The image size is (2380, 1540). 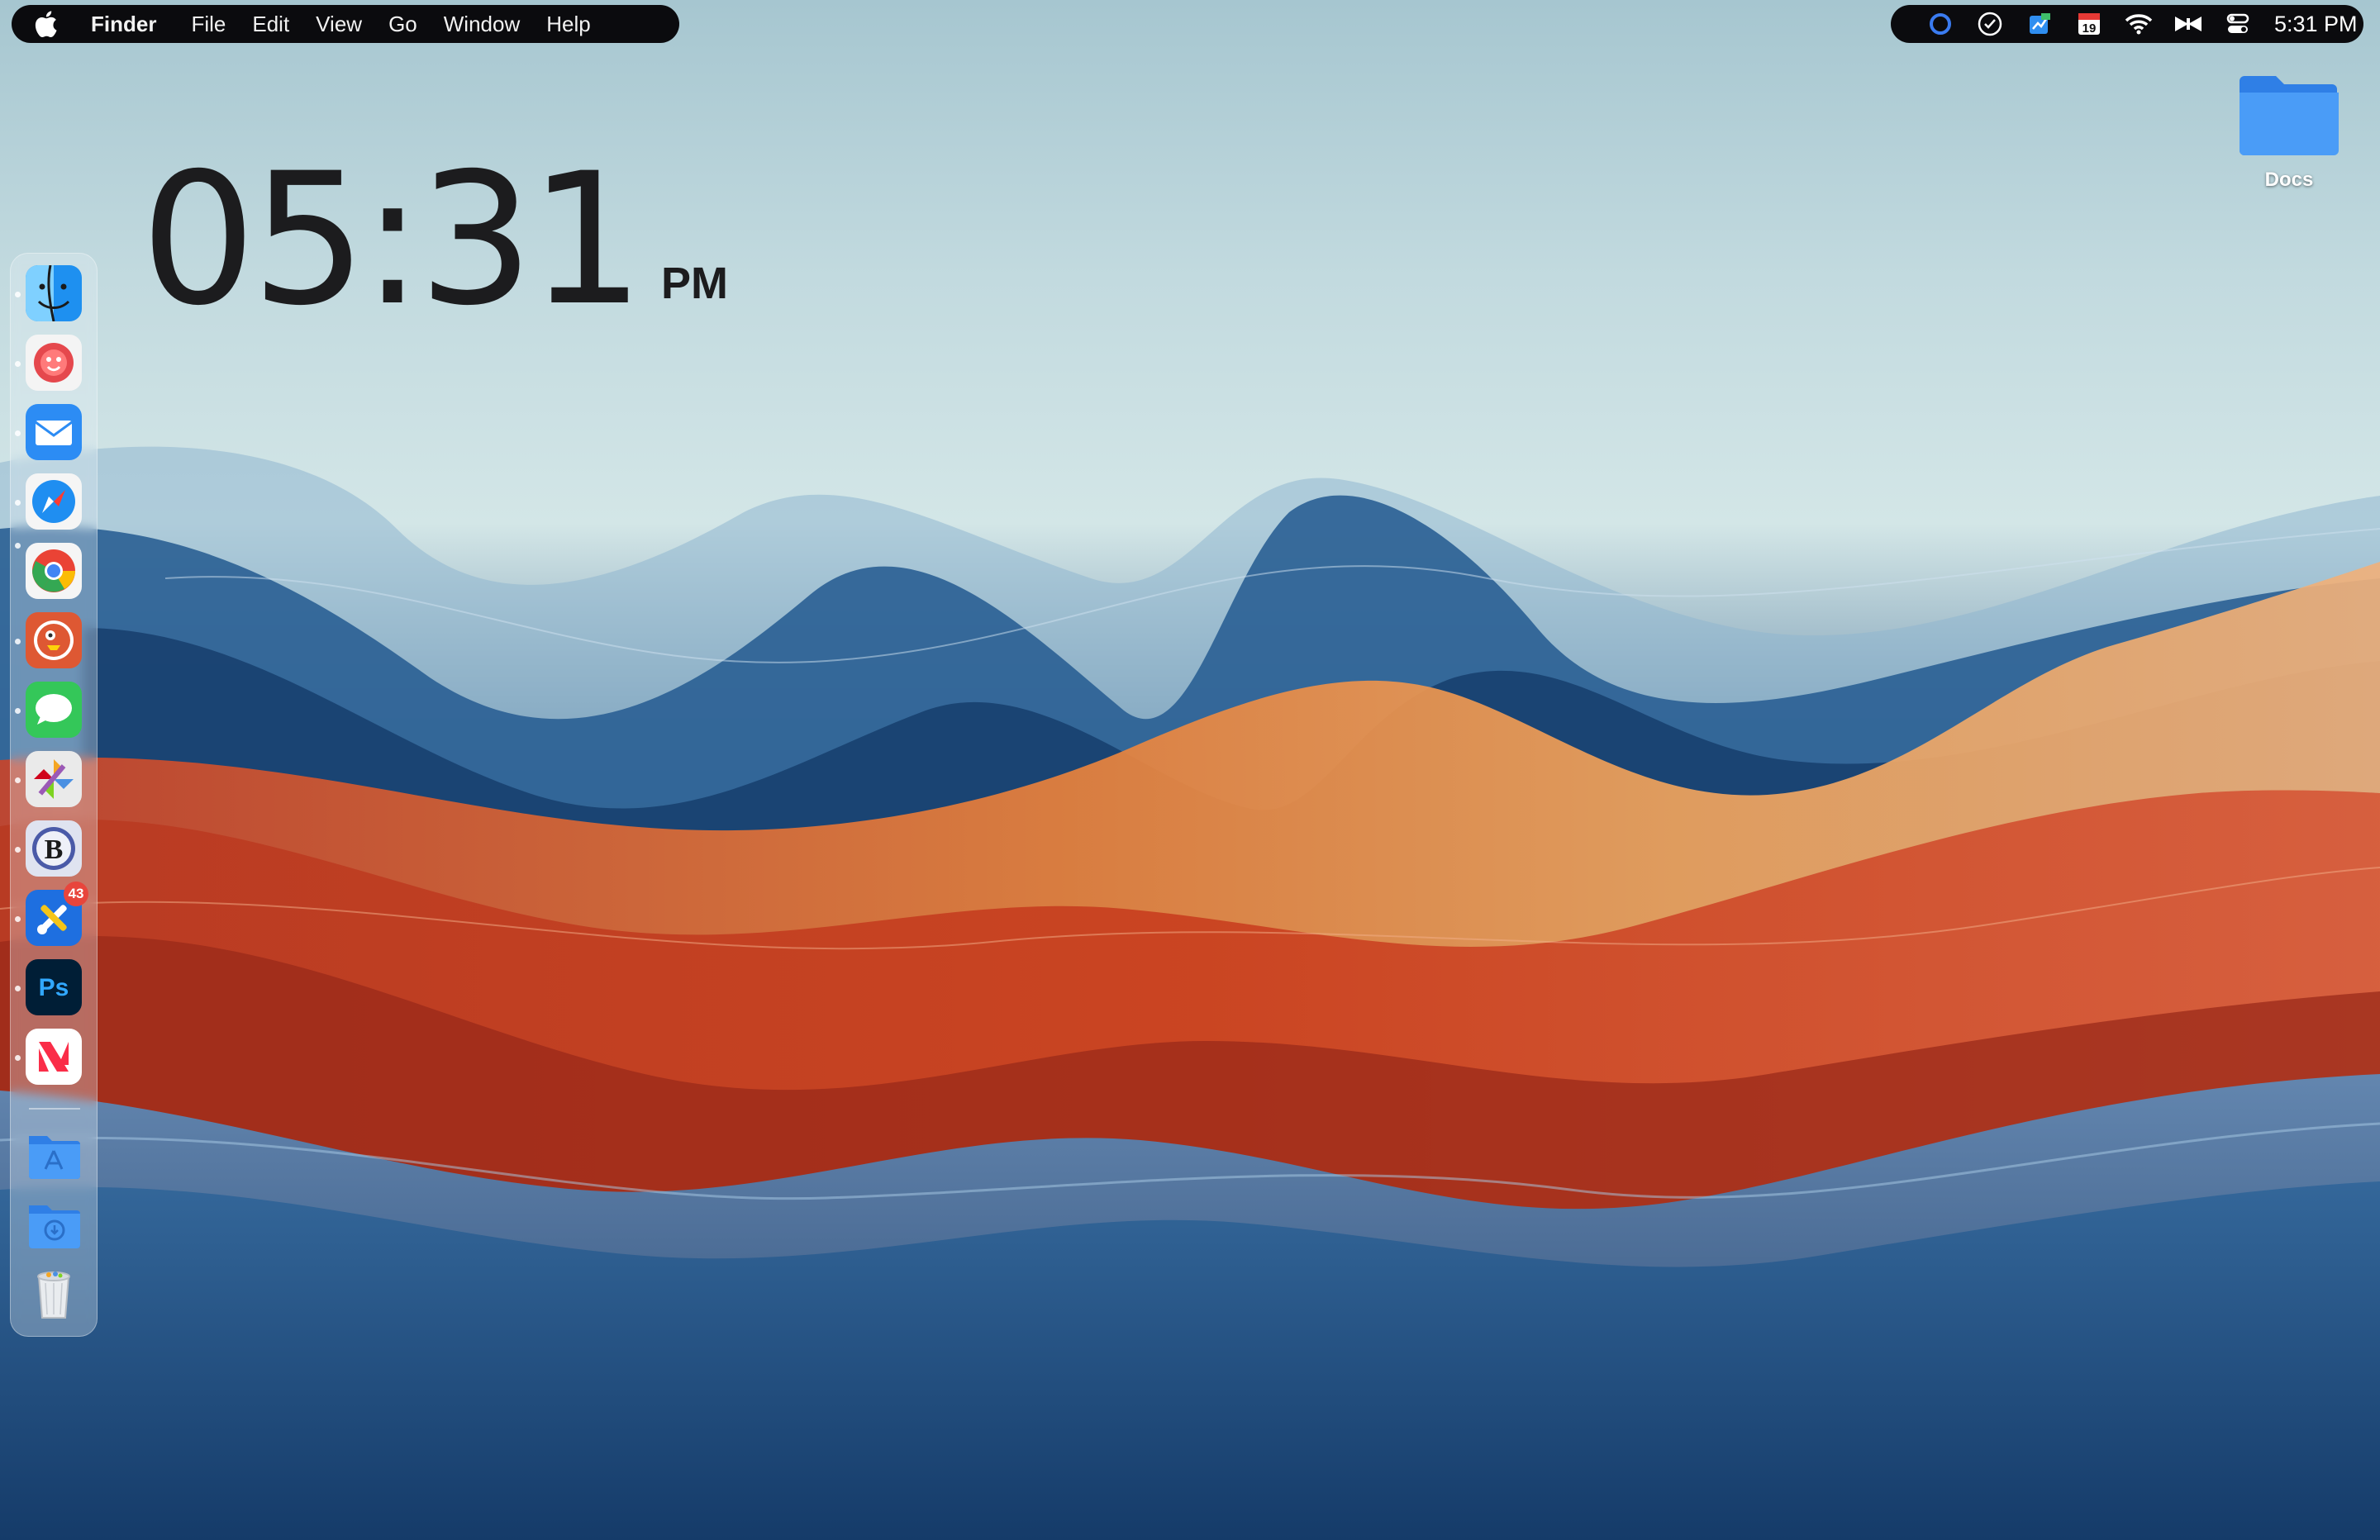 What do you see at coordinates (1940, 24) in the screenshot?
I see `circle-ring-icon` at bounding box center [1940, 24].